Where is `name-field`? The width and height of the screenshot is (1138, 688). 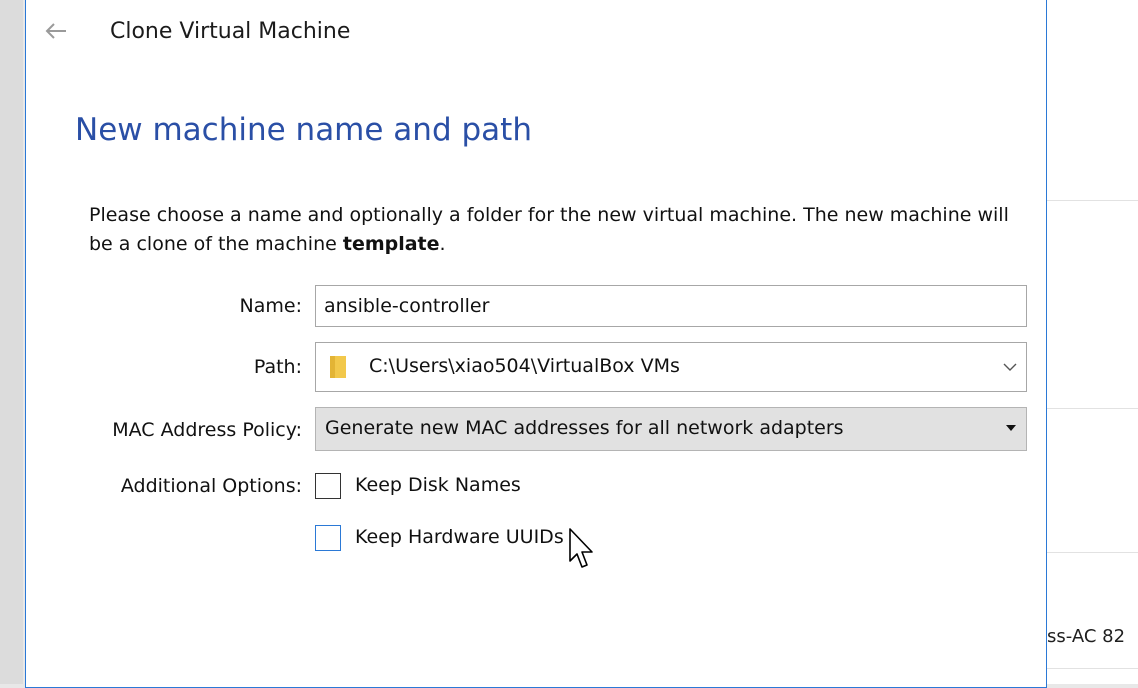 name-field is located at coordinates (671, 306).